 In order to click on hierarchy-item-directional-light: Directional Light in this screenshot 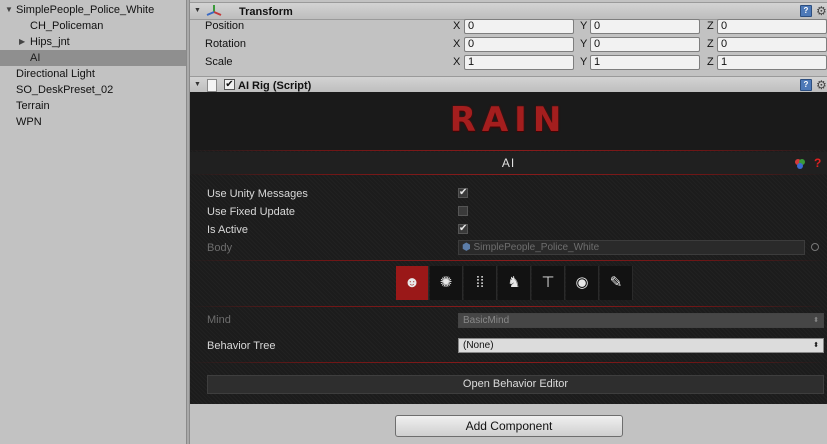, I will do `click(93, 74)`.